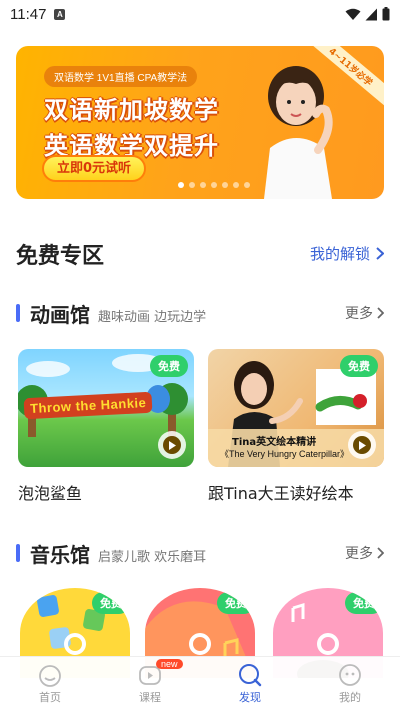 Image resolution: width=400 pixels, height=711 pixels. I want to click on nav-discover-label: 发现, so click(250, 697).